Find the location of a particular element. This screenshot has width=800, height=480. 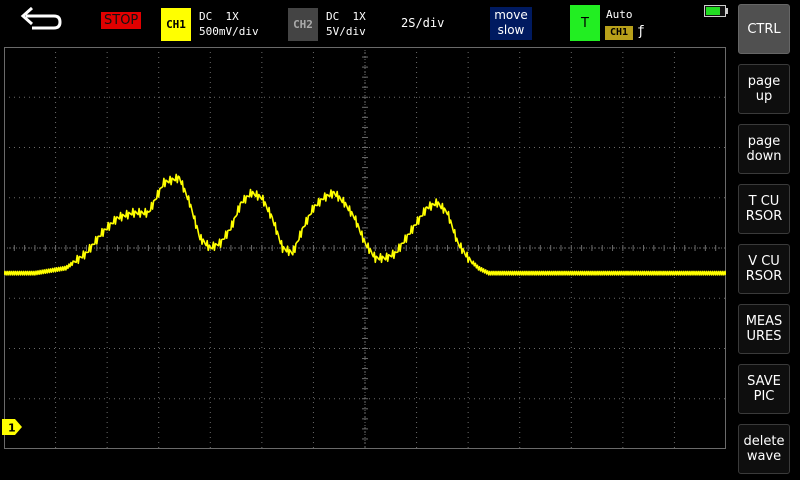

ch1-ground-marker: 1 is located at coordinates (12, 427).